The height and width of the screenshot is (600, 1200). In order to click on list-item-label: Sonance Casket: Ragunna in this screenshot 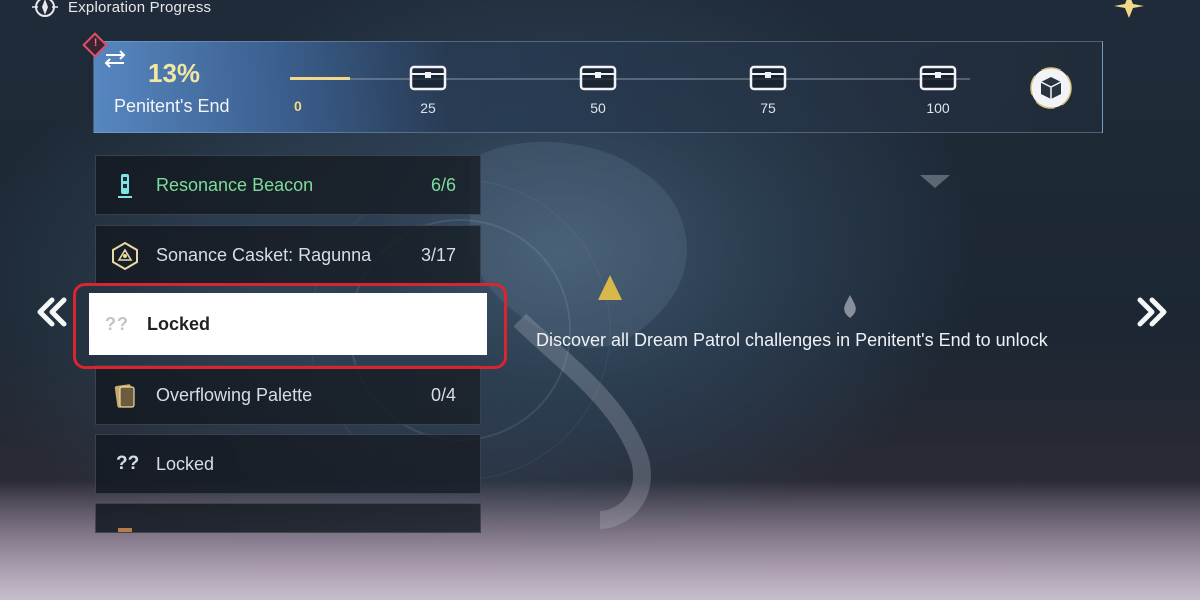, I will do `click(264, 254)`.